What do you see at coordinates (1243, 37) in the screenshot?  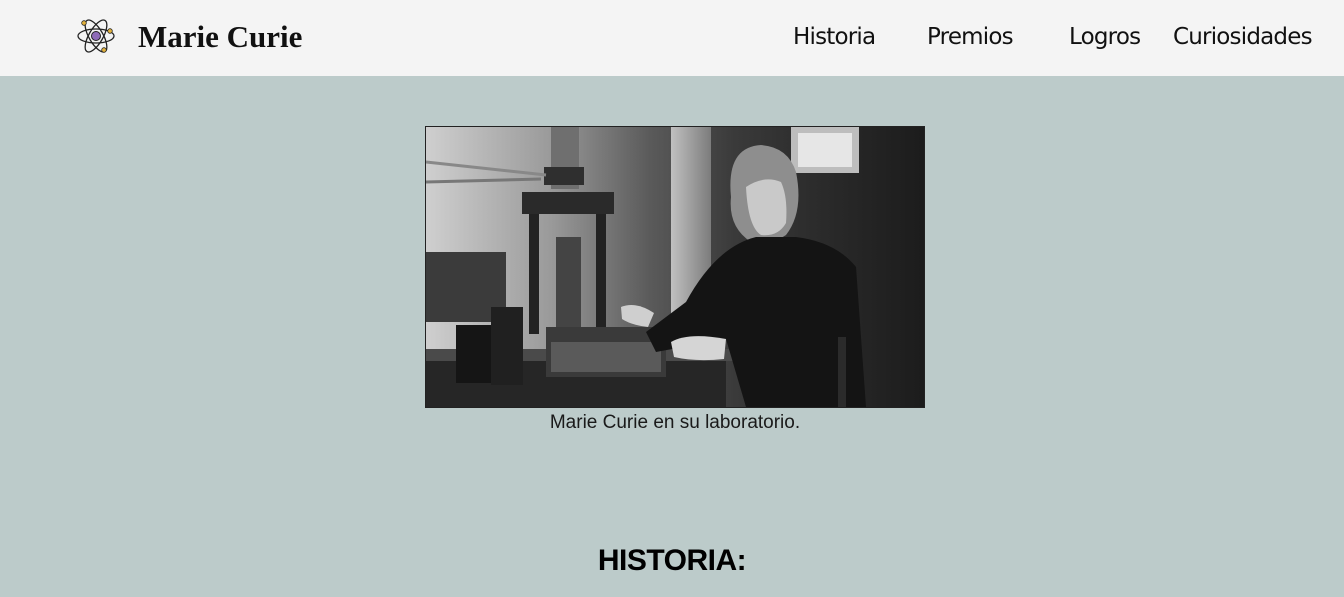 I see `nav-link-curiosidades: Curiosidades` at bounding box center [1243, 37].